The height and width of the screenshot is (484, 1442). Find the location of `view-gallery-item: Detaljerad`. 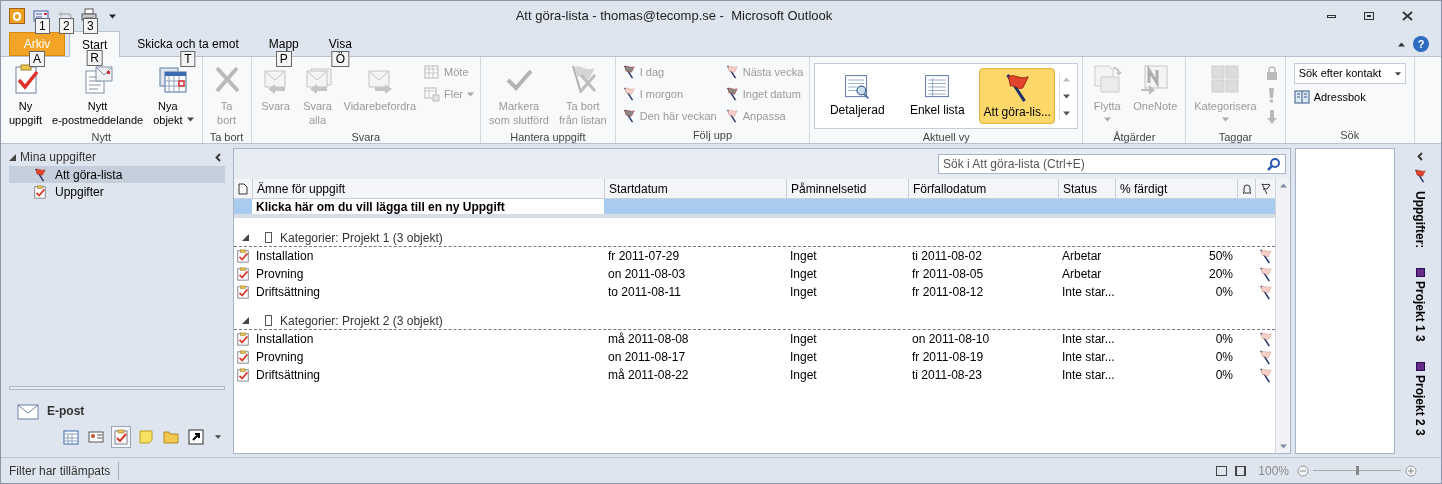

view-gallery-item: Detaljerad is located at coordinates (857, 96).